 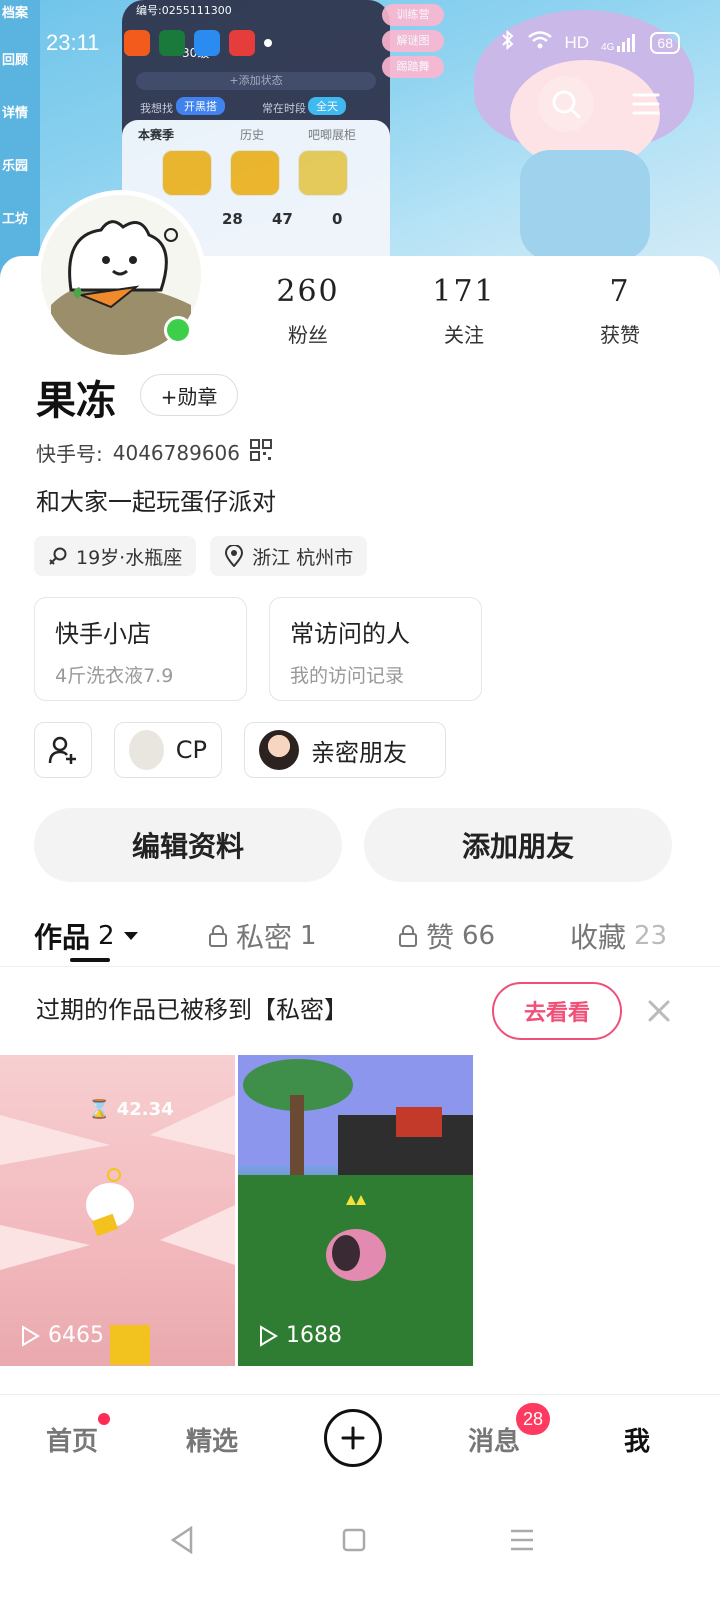 I want to click on recents-button, so click(x=522, y=1540).